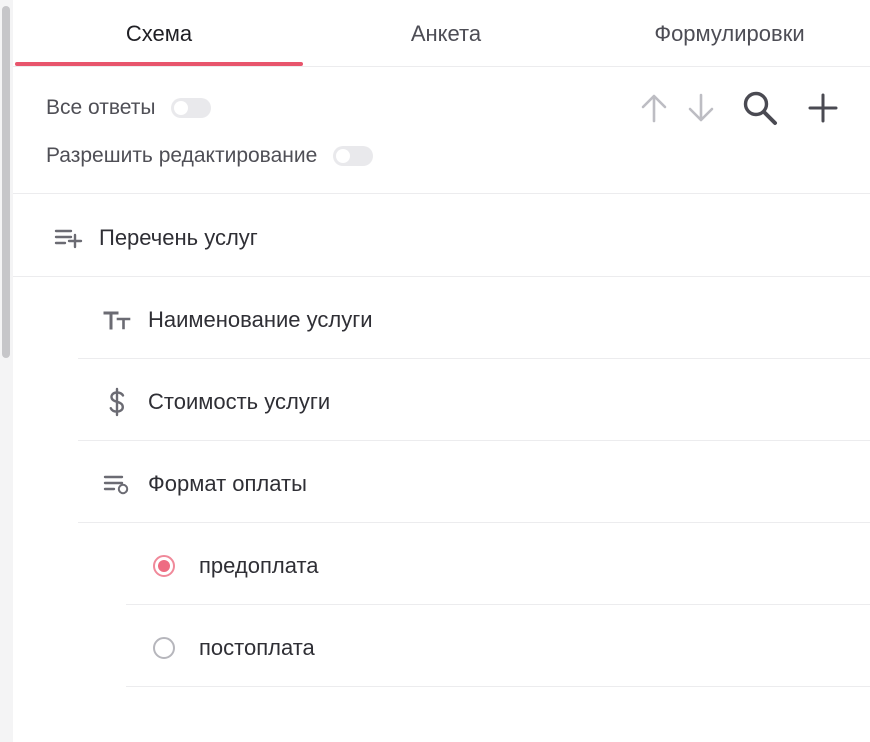 Image resolution: width=870 pixels, height=742 pixels. I want to click on option-label: предоплата, so click(259, 565).